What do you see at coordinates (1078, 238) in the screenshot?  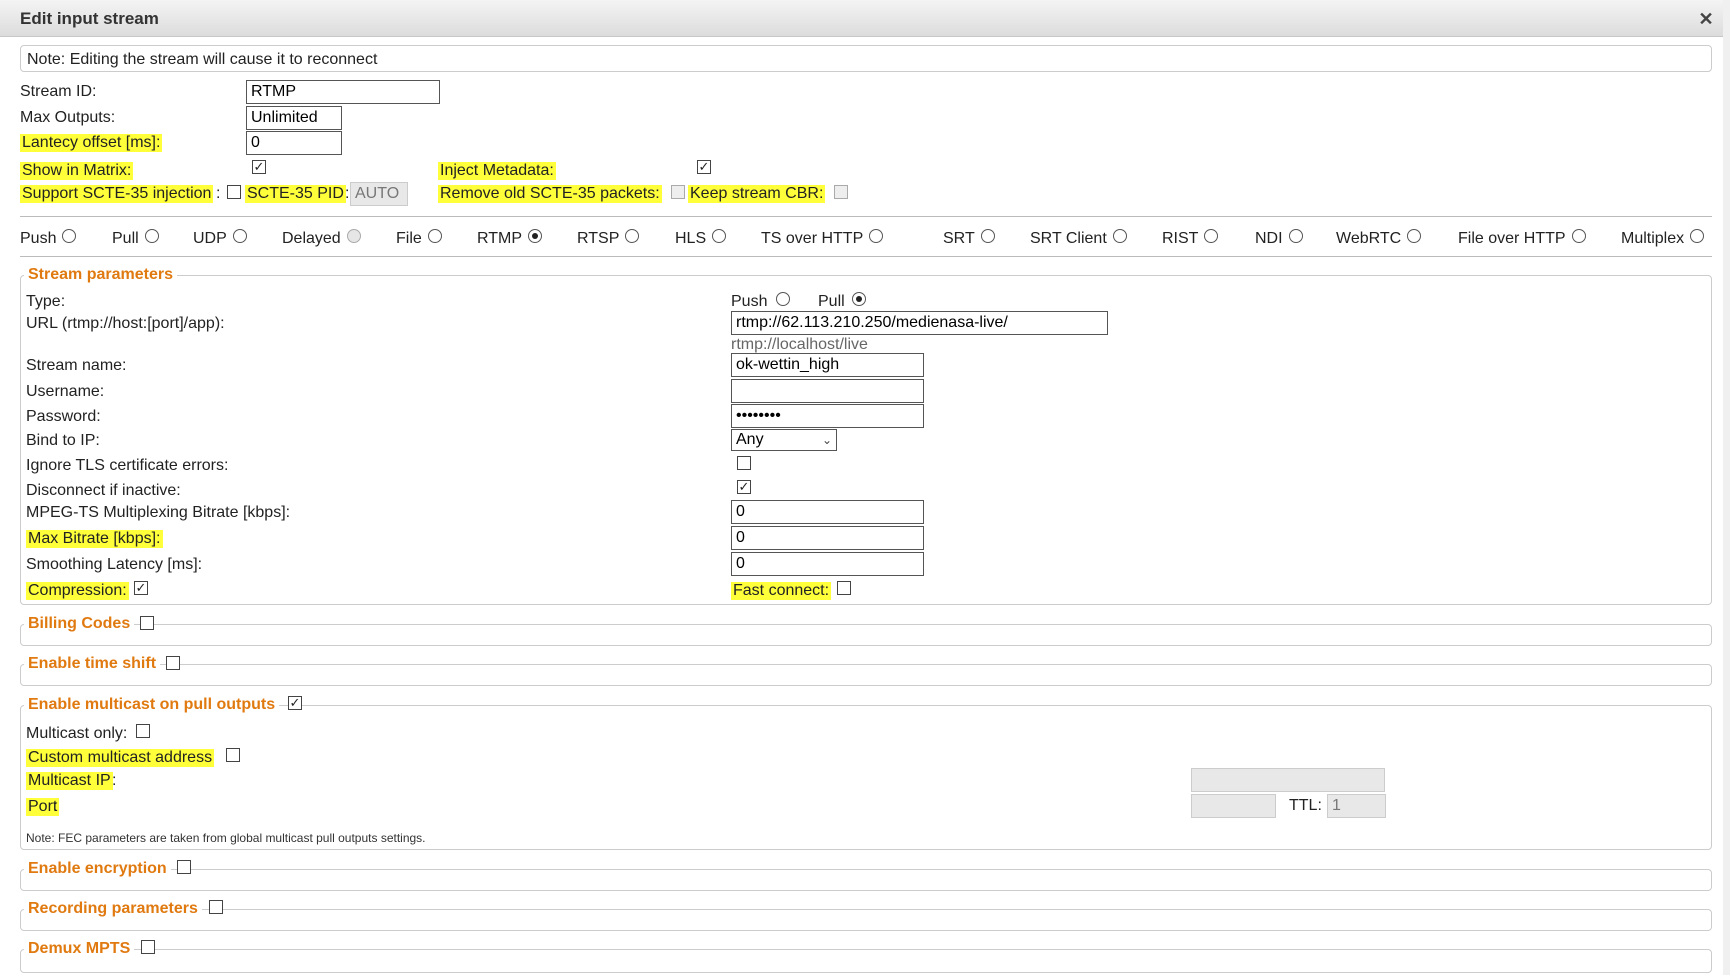 I see `protocol-option-srt-client: SRT Client` at bounding box center [1078, 238].